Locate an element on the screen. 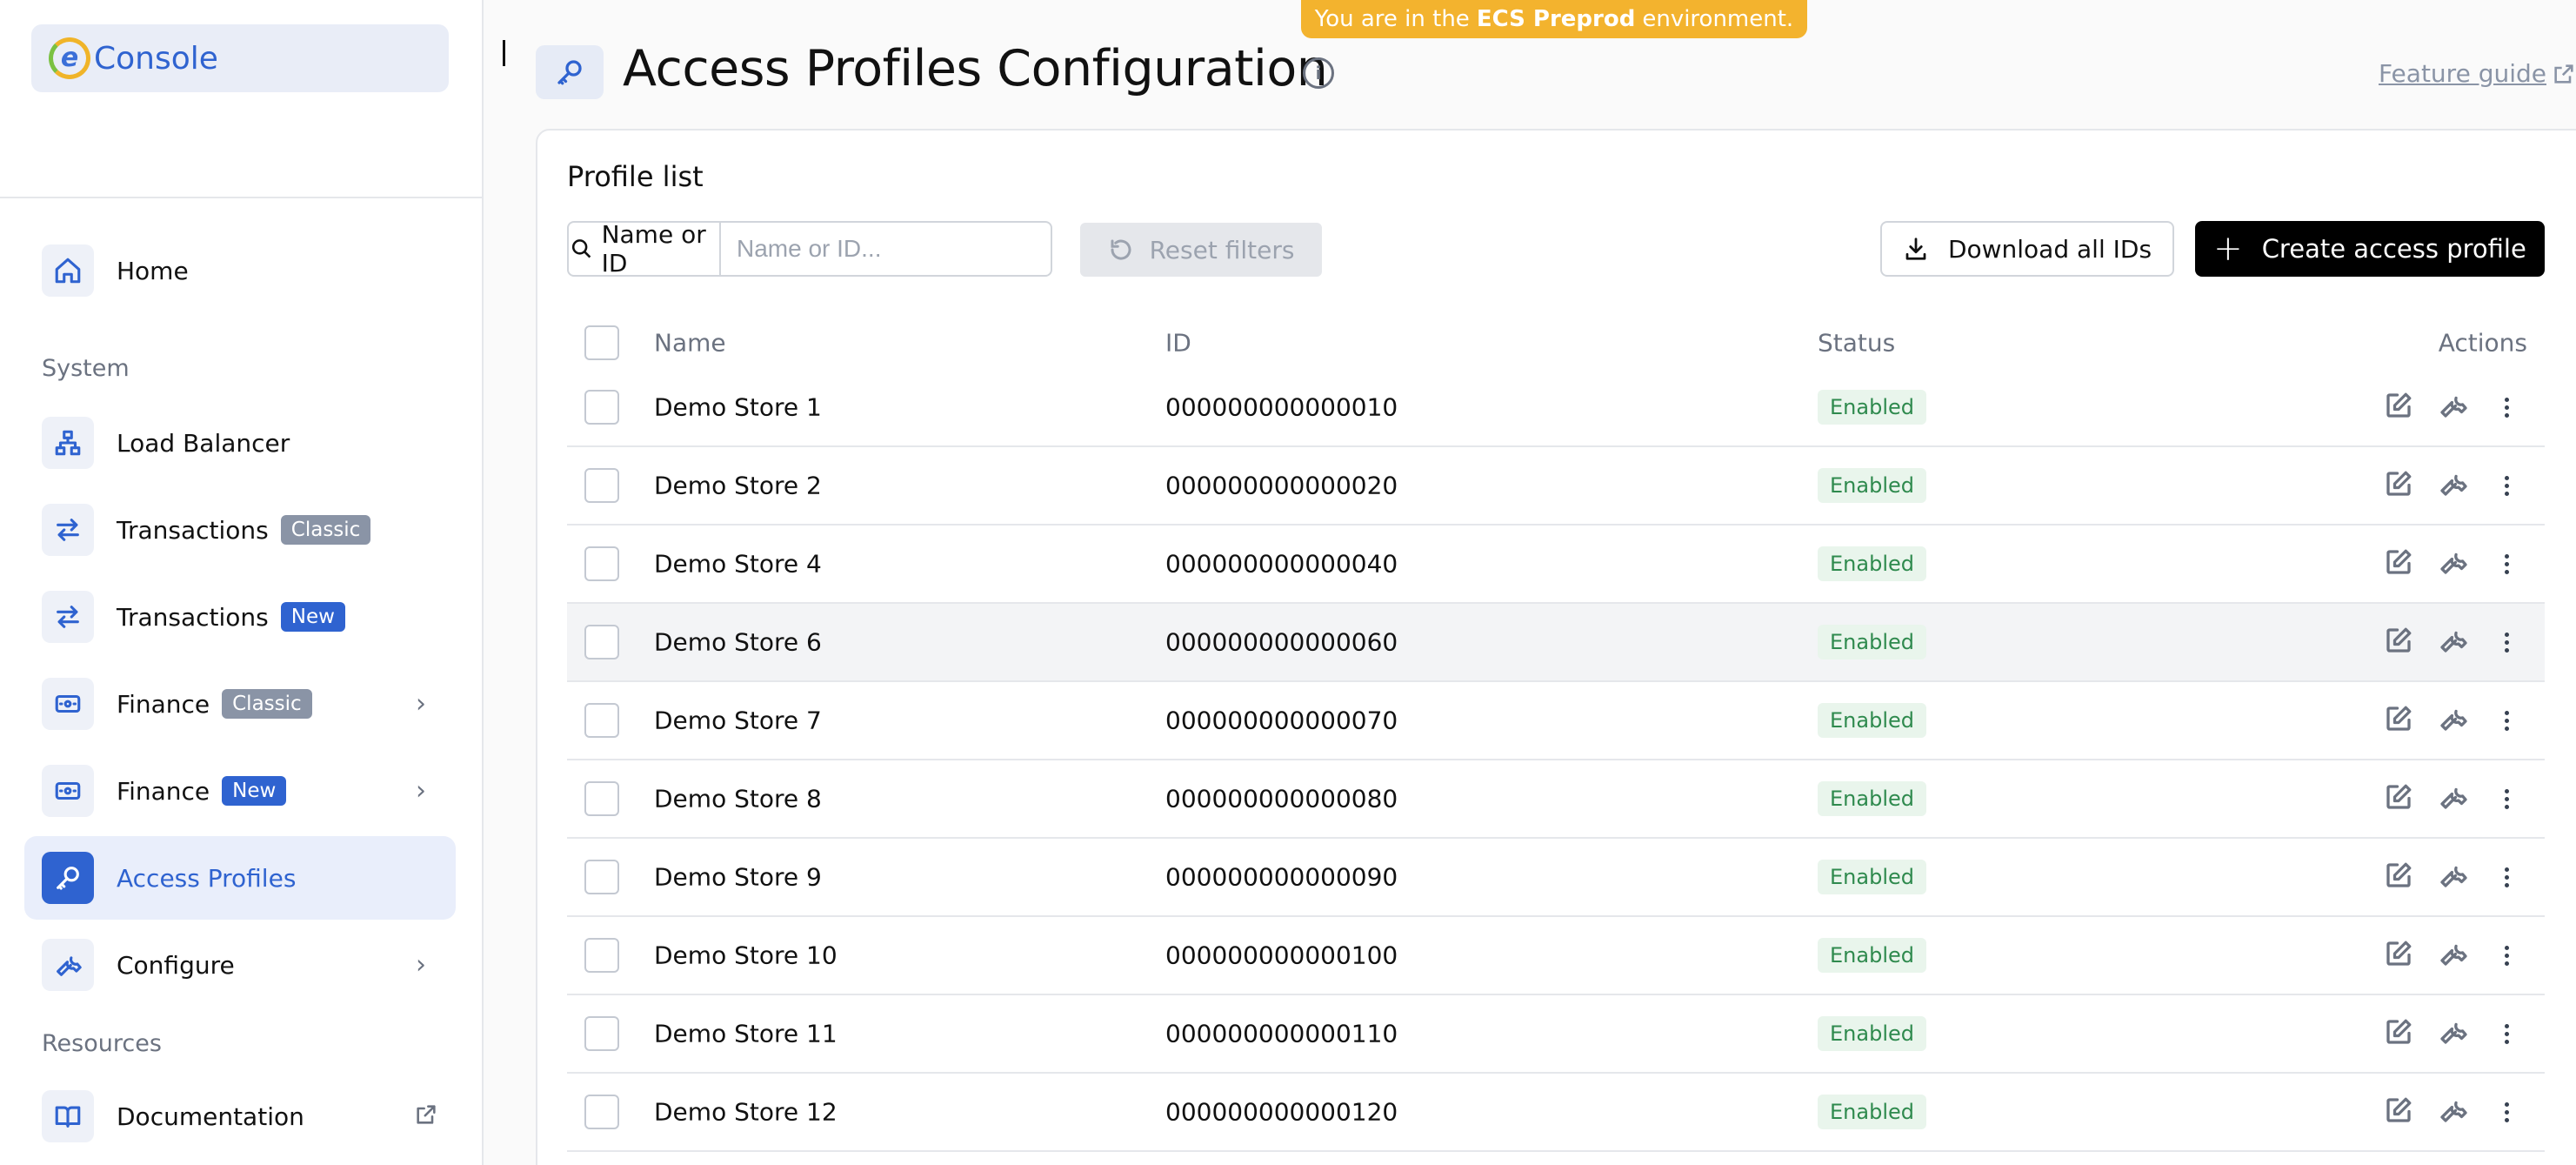 Image resolution: width=2576 pixels, height=1165 pixels. sidebar-item-finance-new: Finance New › is located at coordinates (240, 791).